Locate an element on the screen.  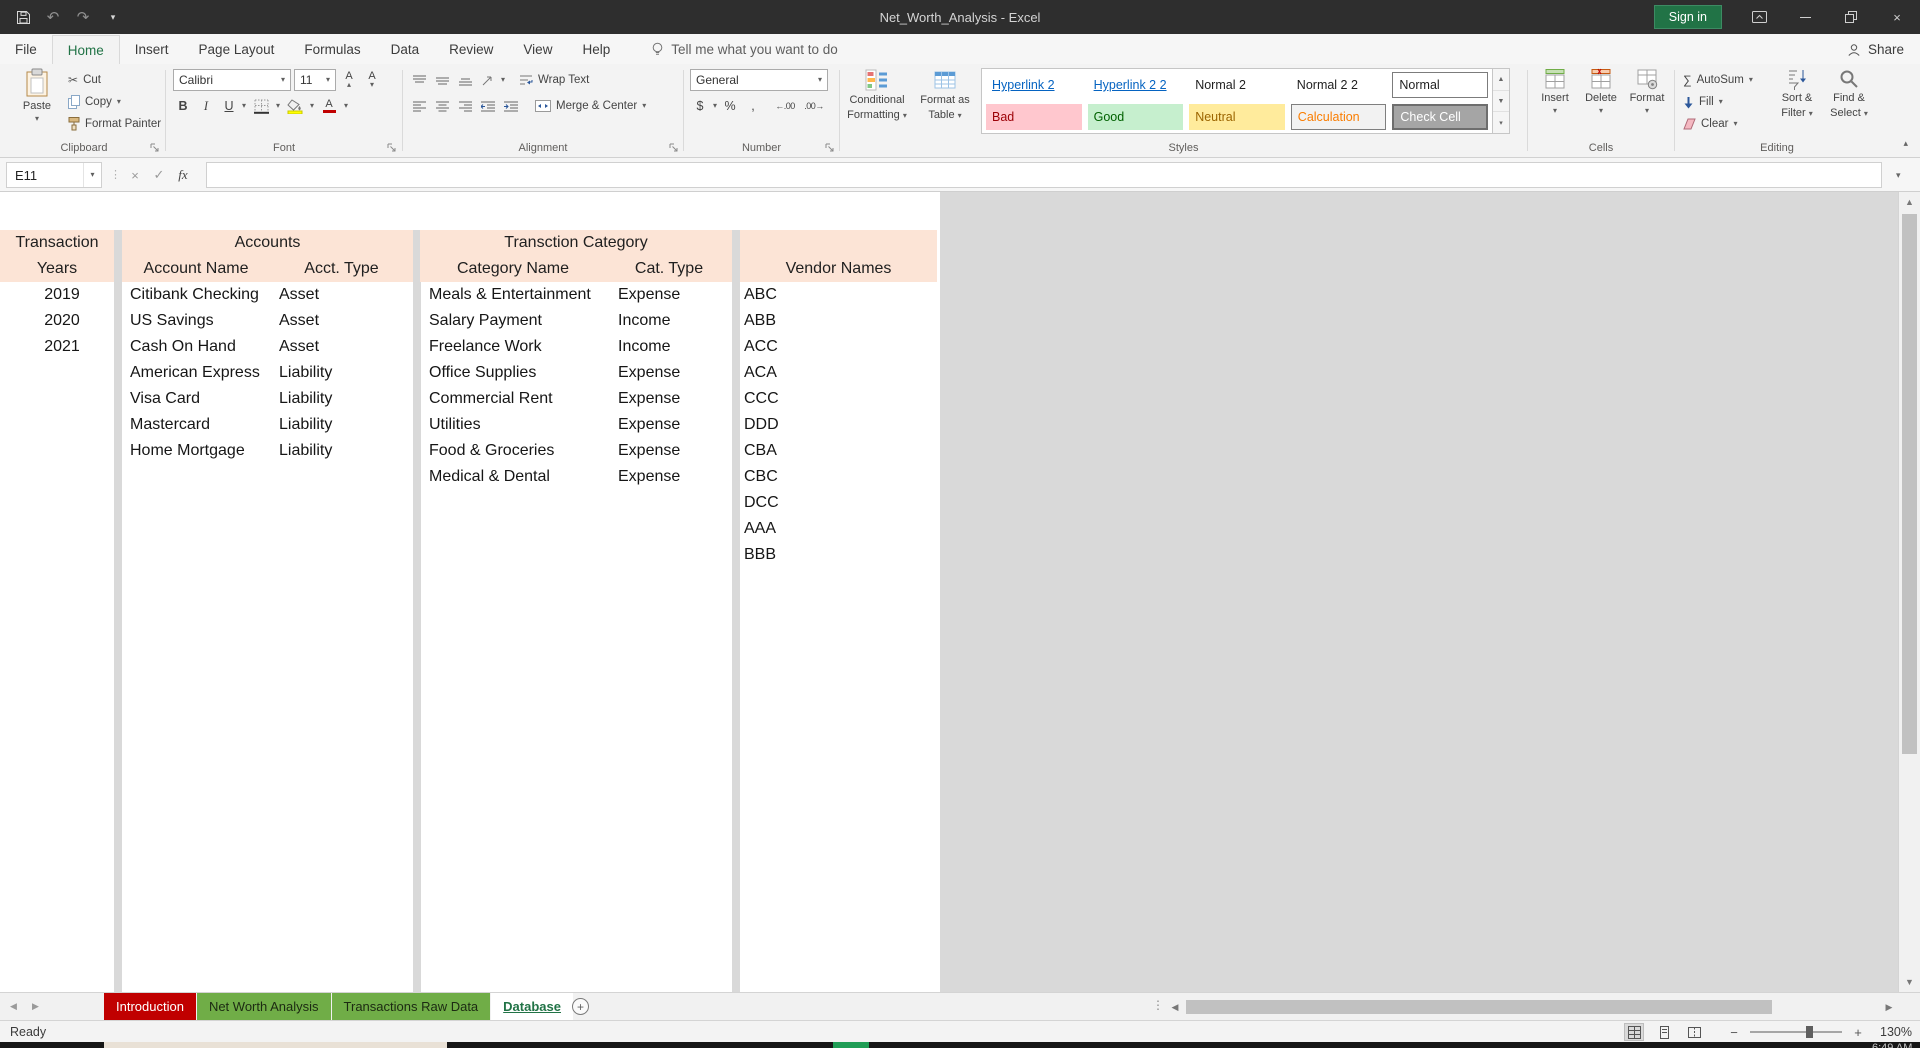
year-cell: 2019 is located at coordinates (57, 295).